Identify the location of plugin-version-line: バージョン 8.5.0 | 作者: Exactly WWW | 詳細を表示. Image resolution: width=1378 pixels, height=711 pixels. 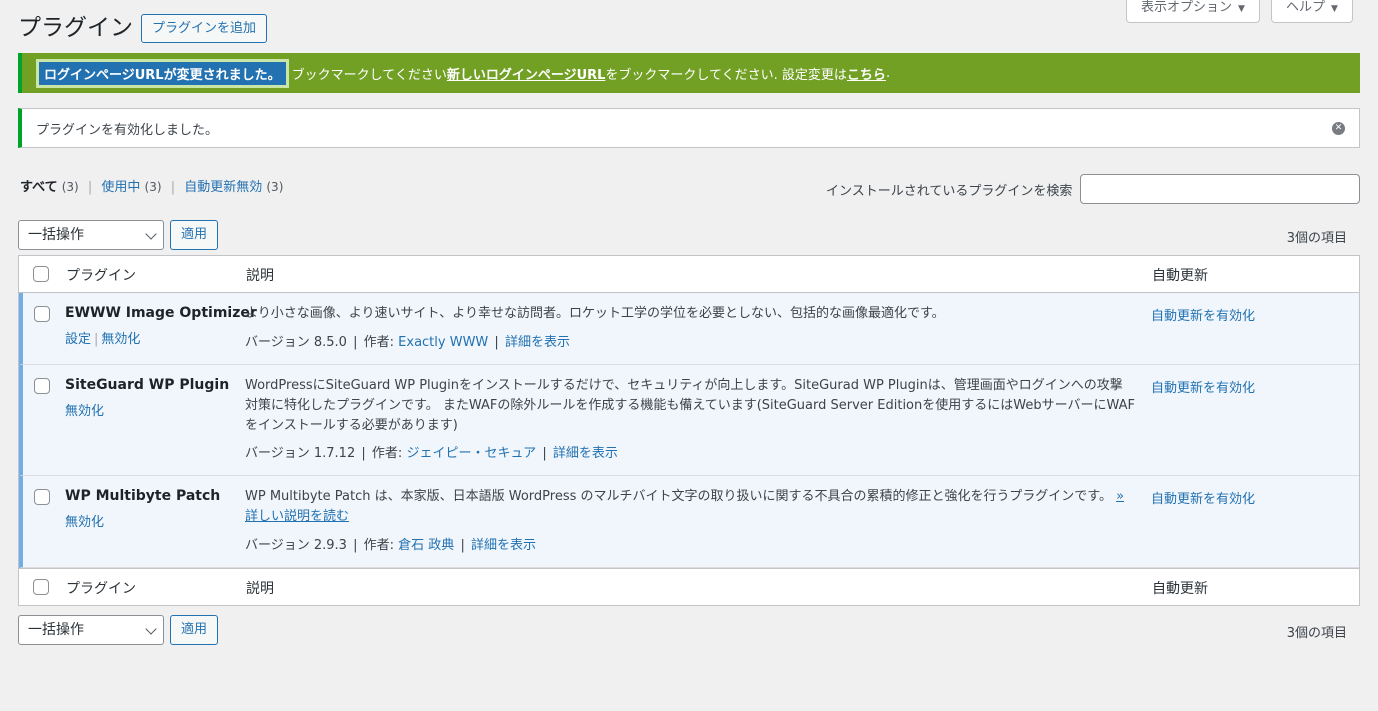
(407, 342).